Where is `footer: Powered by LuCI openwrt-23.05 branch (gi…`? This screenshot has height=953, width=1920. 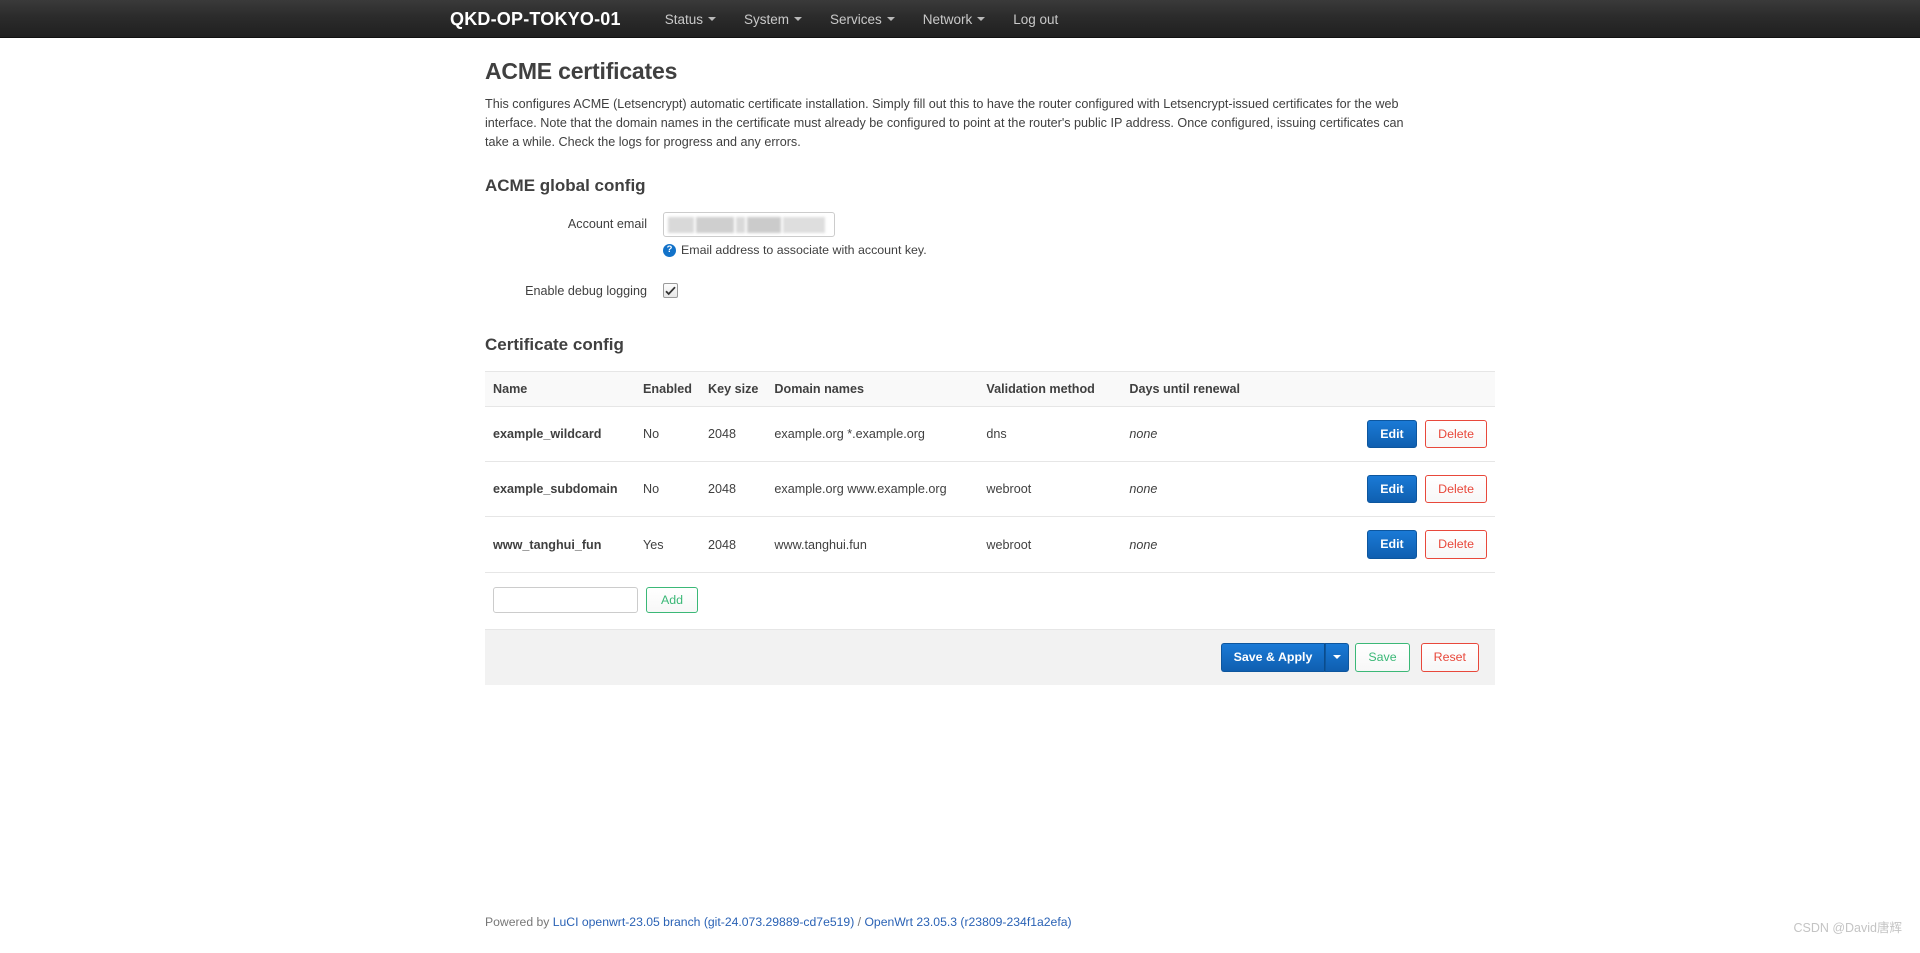 footer: Powered by LuCI openwrt-23.05 branch (gi… is located at coordinates (778, 922).